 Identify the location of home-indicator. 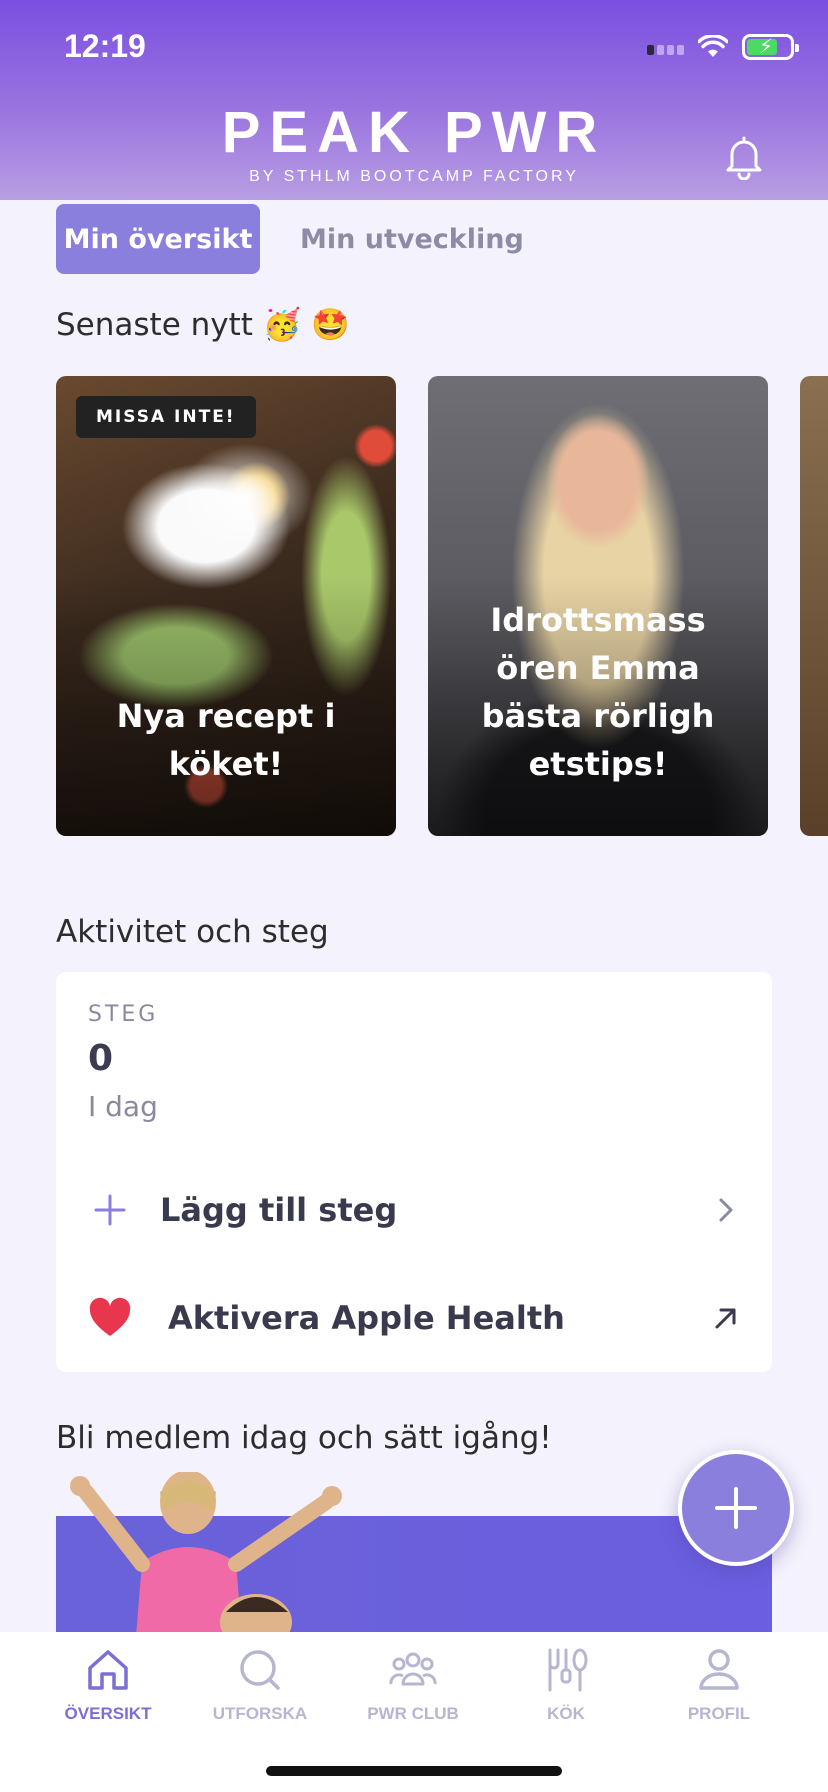
(414, 1771).